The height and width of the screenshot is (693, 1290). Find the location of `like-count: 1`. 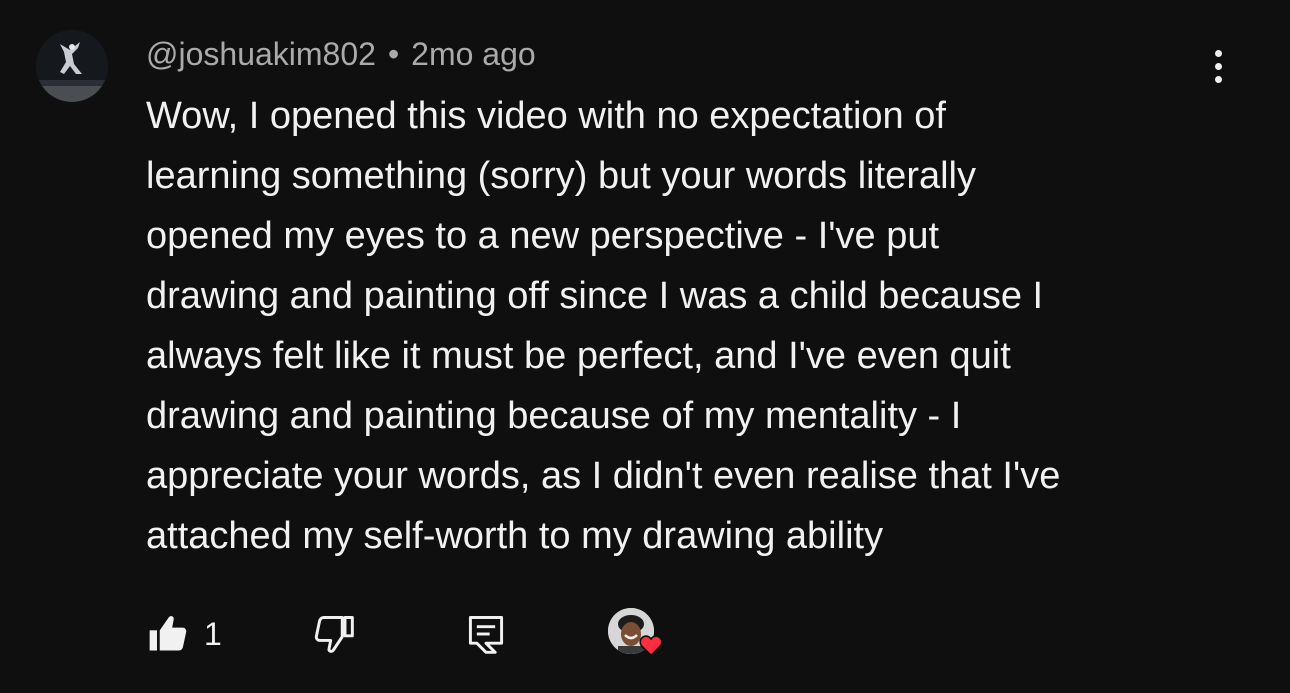

like-count: 1 is located at coordinates (213, 633).